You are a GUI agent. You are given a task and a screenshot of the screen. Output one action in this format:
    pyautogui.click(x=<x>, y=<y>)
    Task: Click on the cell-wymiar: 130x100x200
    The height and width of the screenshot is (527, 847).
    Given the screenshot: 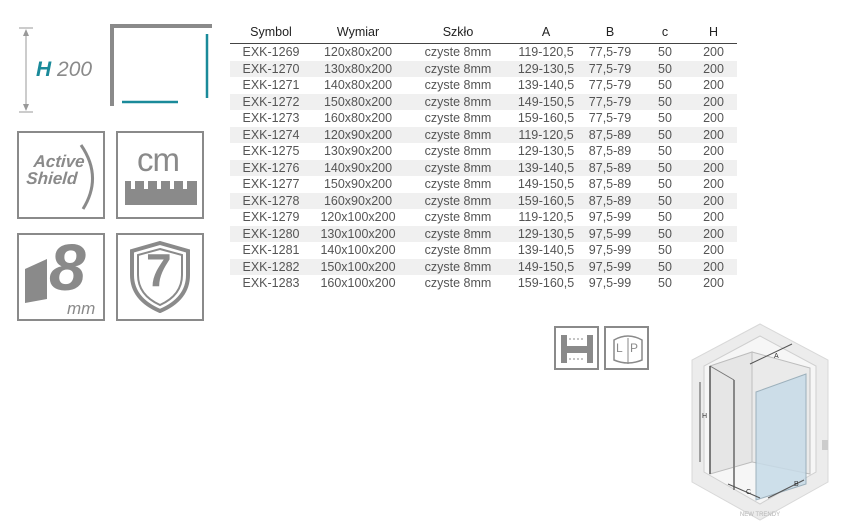 What is the action you would take?
    pyautogui.click(x=358, y=233)
    